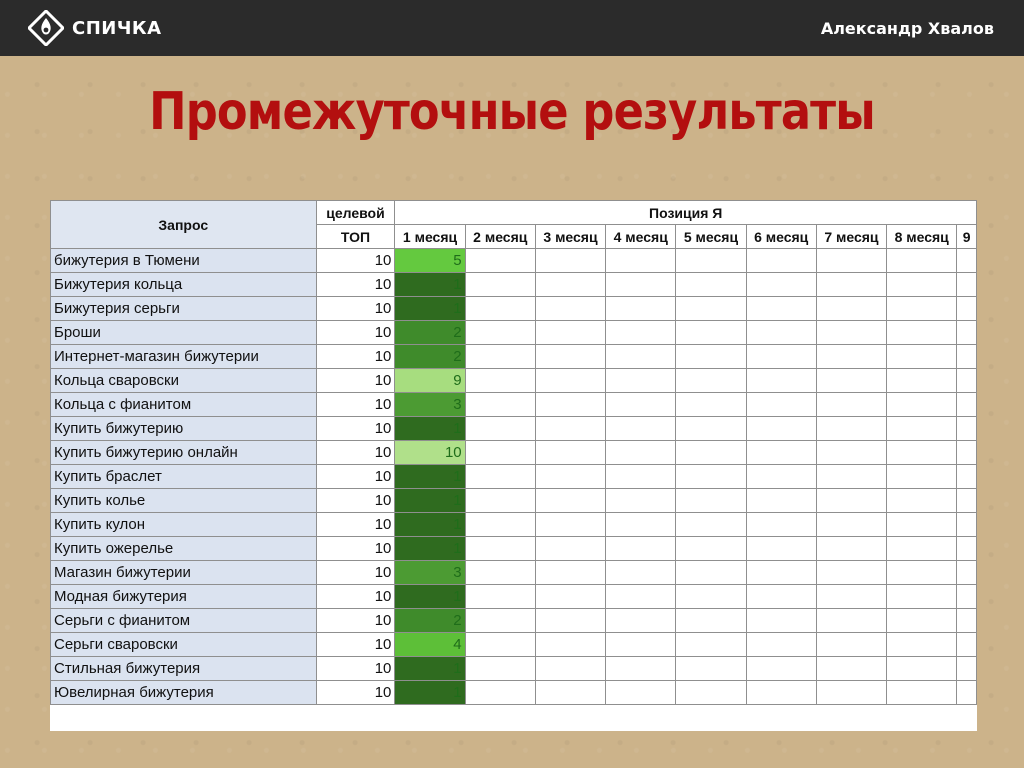  I want to click on month-1-position-cell: 9, so click(430, 380).